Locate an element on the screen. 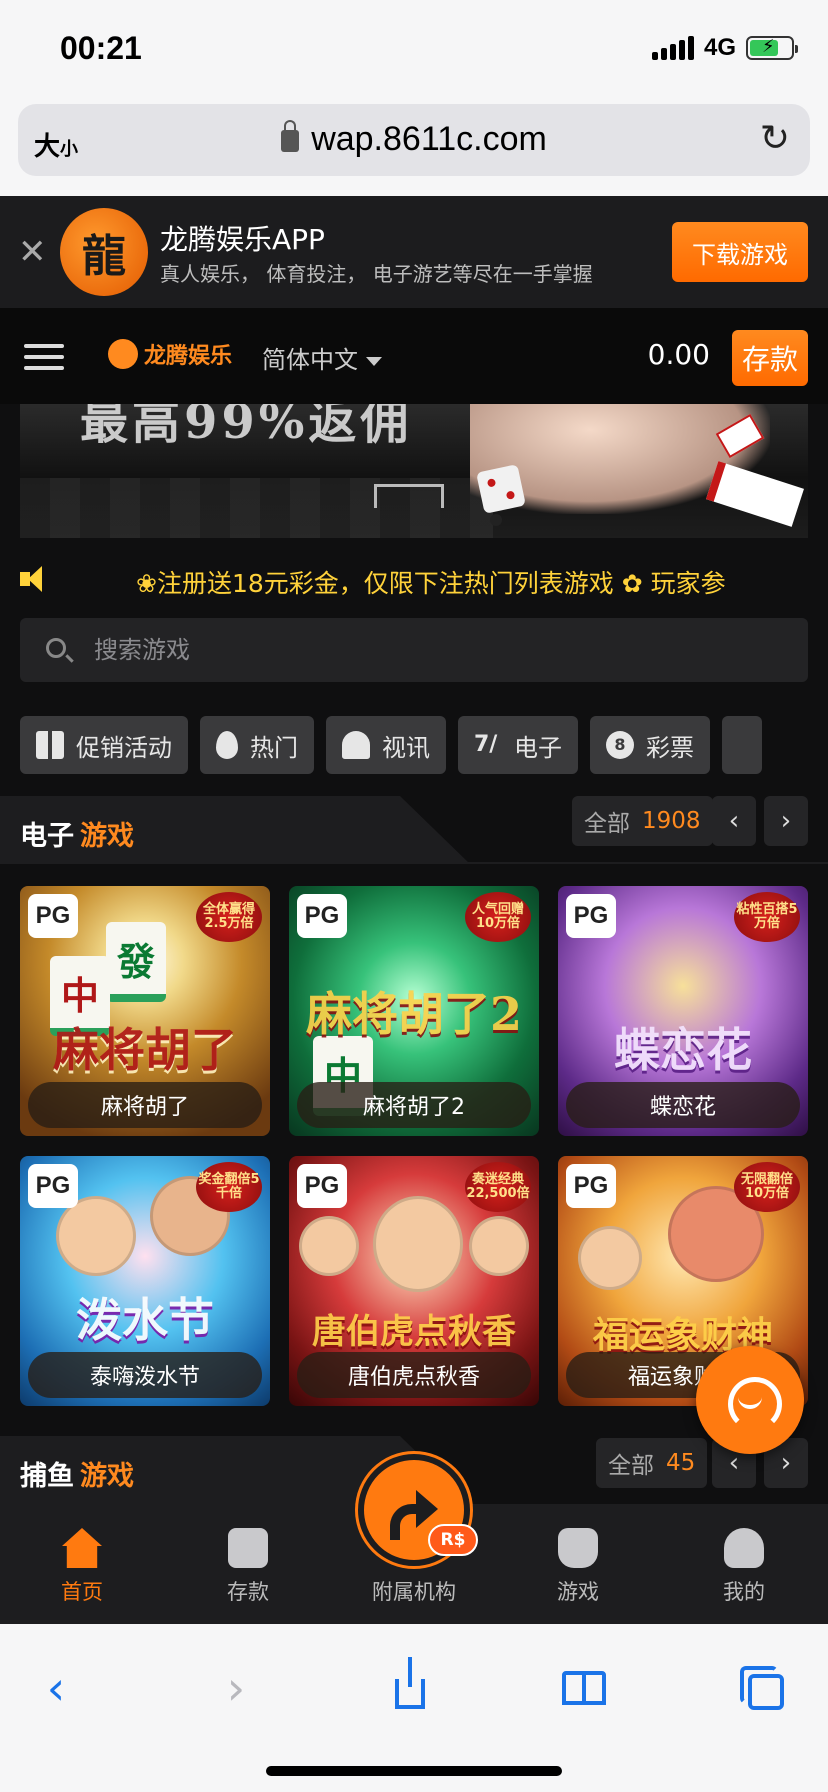  slot-icon: 7/ is located at coordinates (486, 744).